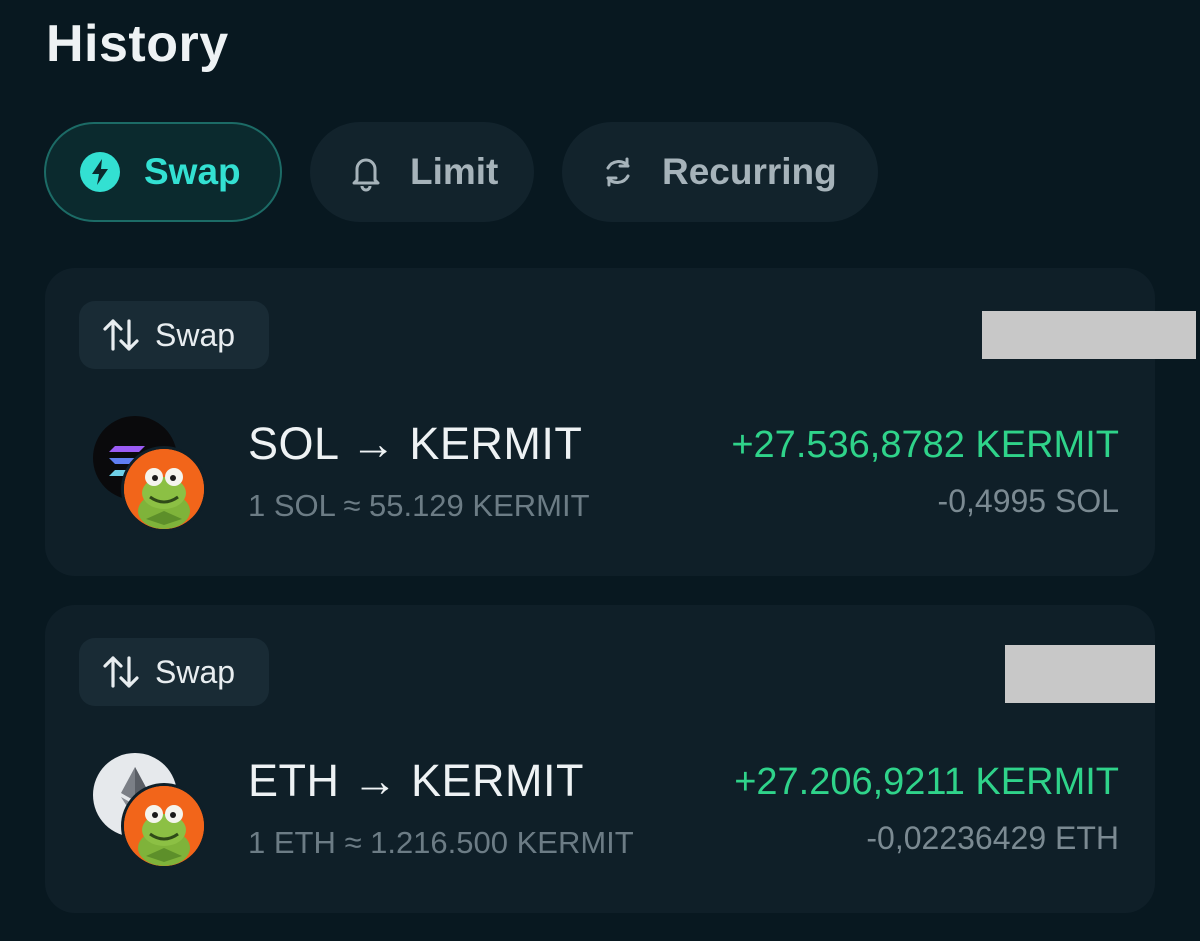 This screenshot has height=941, width=1200. Describe the element at coordinates (926, 782) in the screenshot. I see `amount-received: +27.206,9211 KERMIT` at that location.